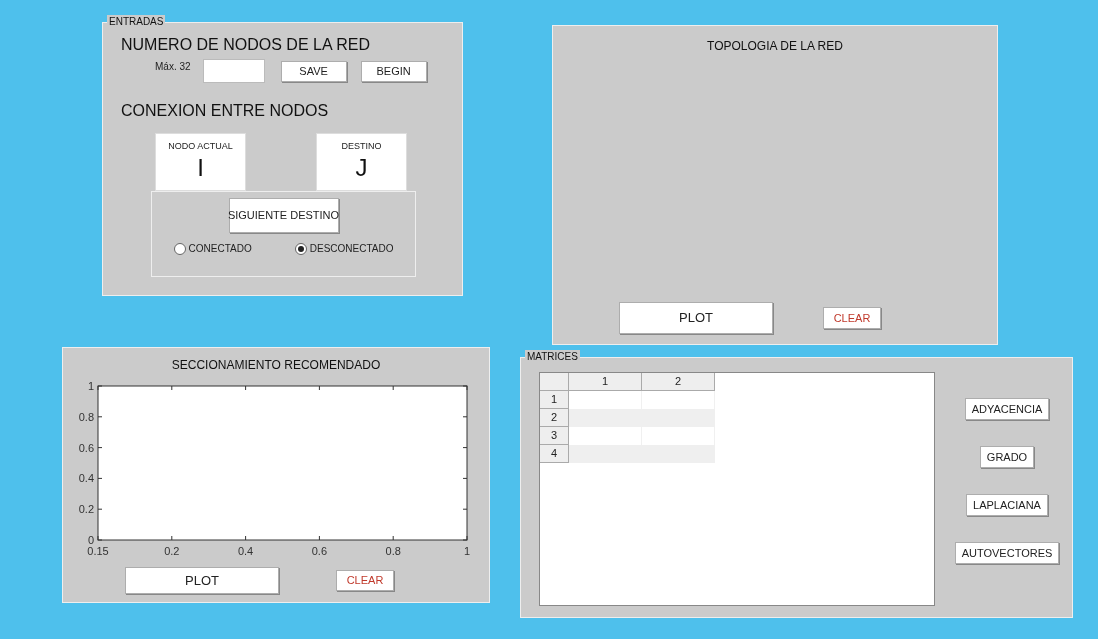  I want to click on y-tick-label: 0, so click(90, 540).